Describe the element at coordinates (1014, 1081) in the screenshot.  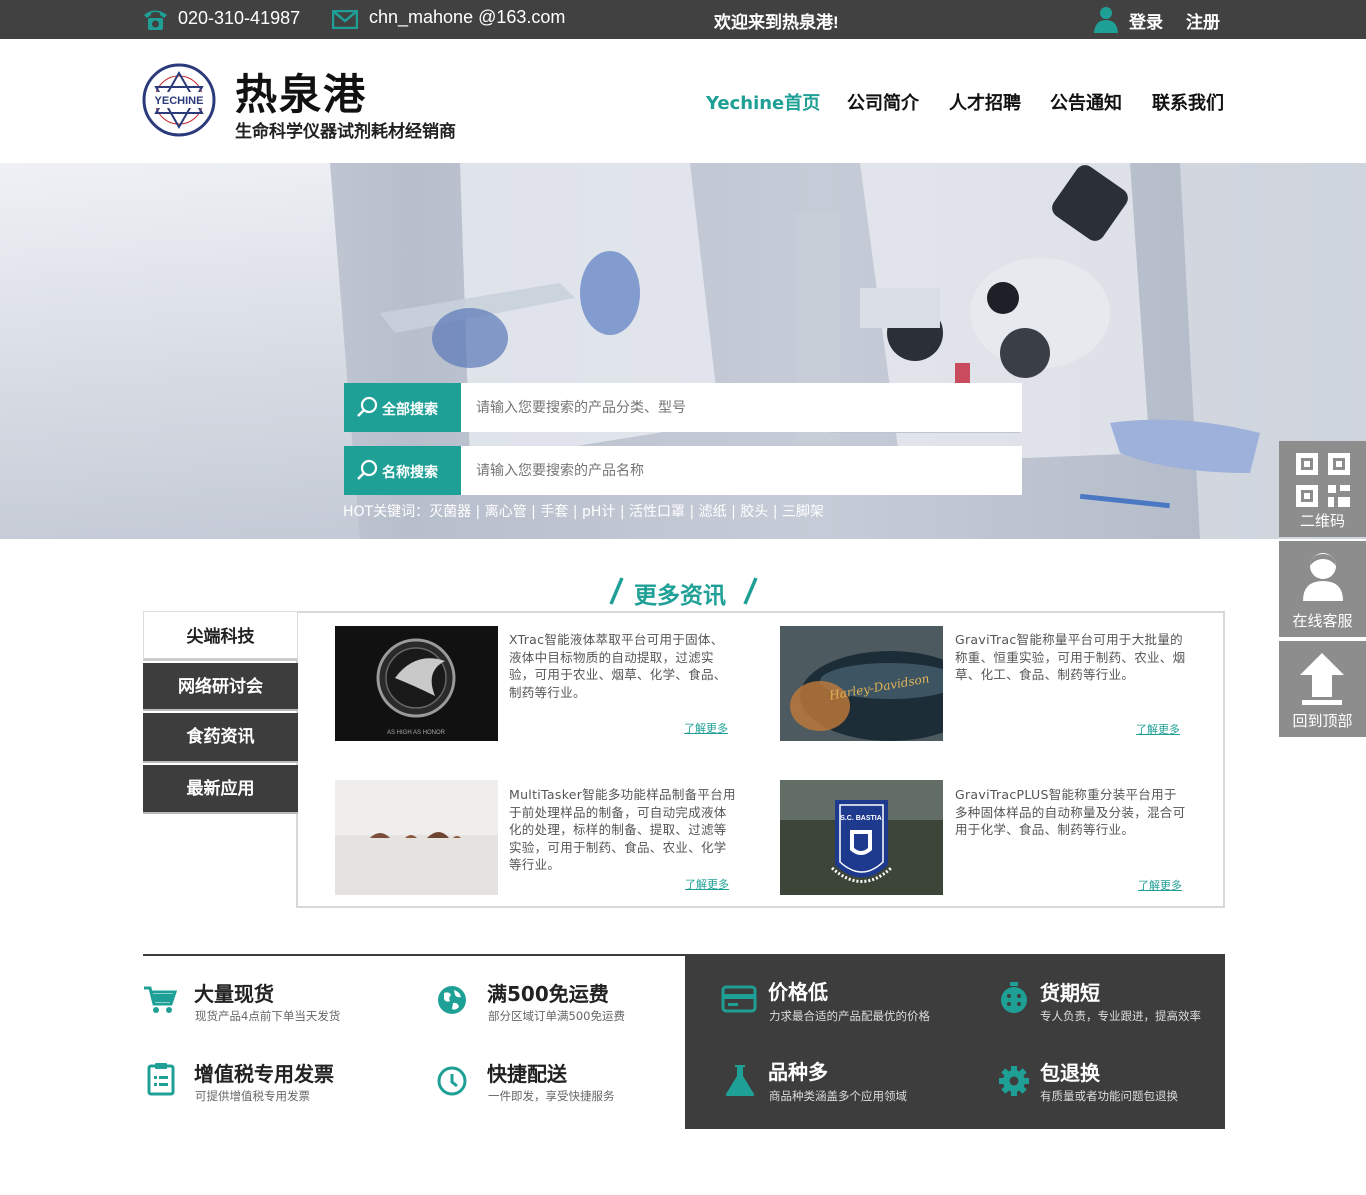
I see `gear-icon` at that location.